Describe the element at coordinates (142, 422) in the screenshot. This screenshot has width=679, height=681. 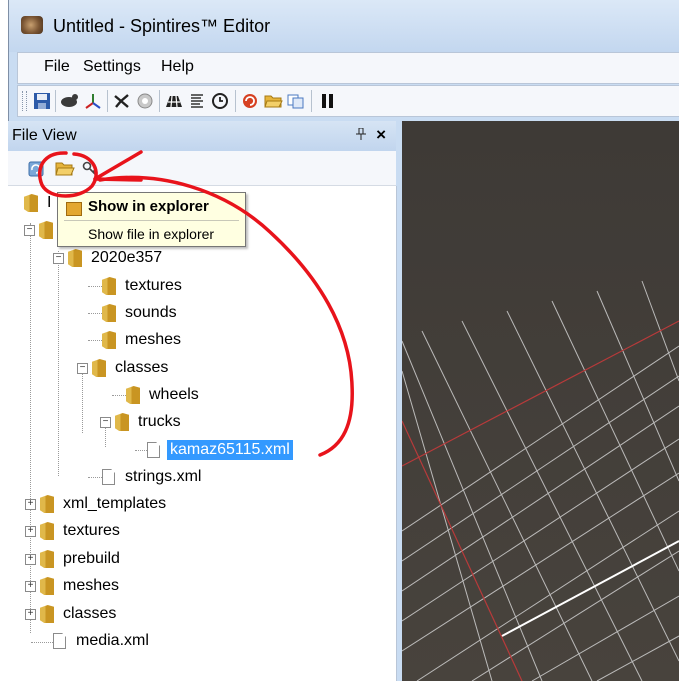
I see `tree-item-trucks: − trucks` at that location.